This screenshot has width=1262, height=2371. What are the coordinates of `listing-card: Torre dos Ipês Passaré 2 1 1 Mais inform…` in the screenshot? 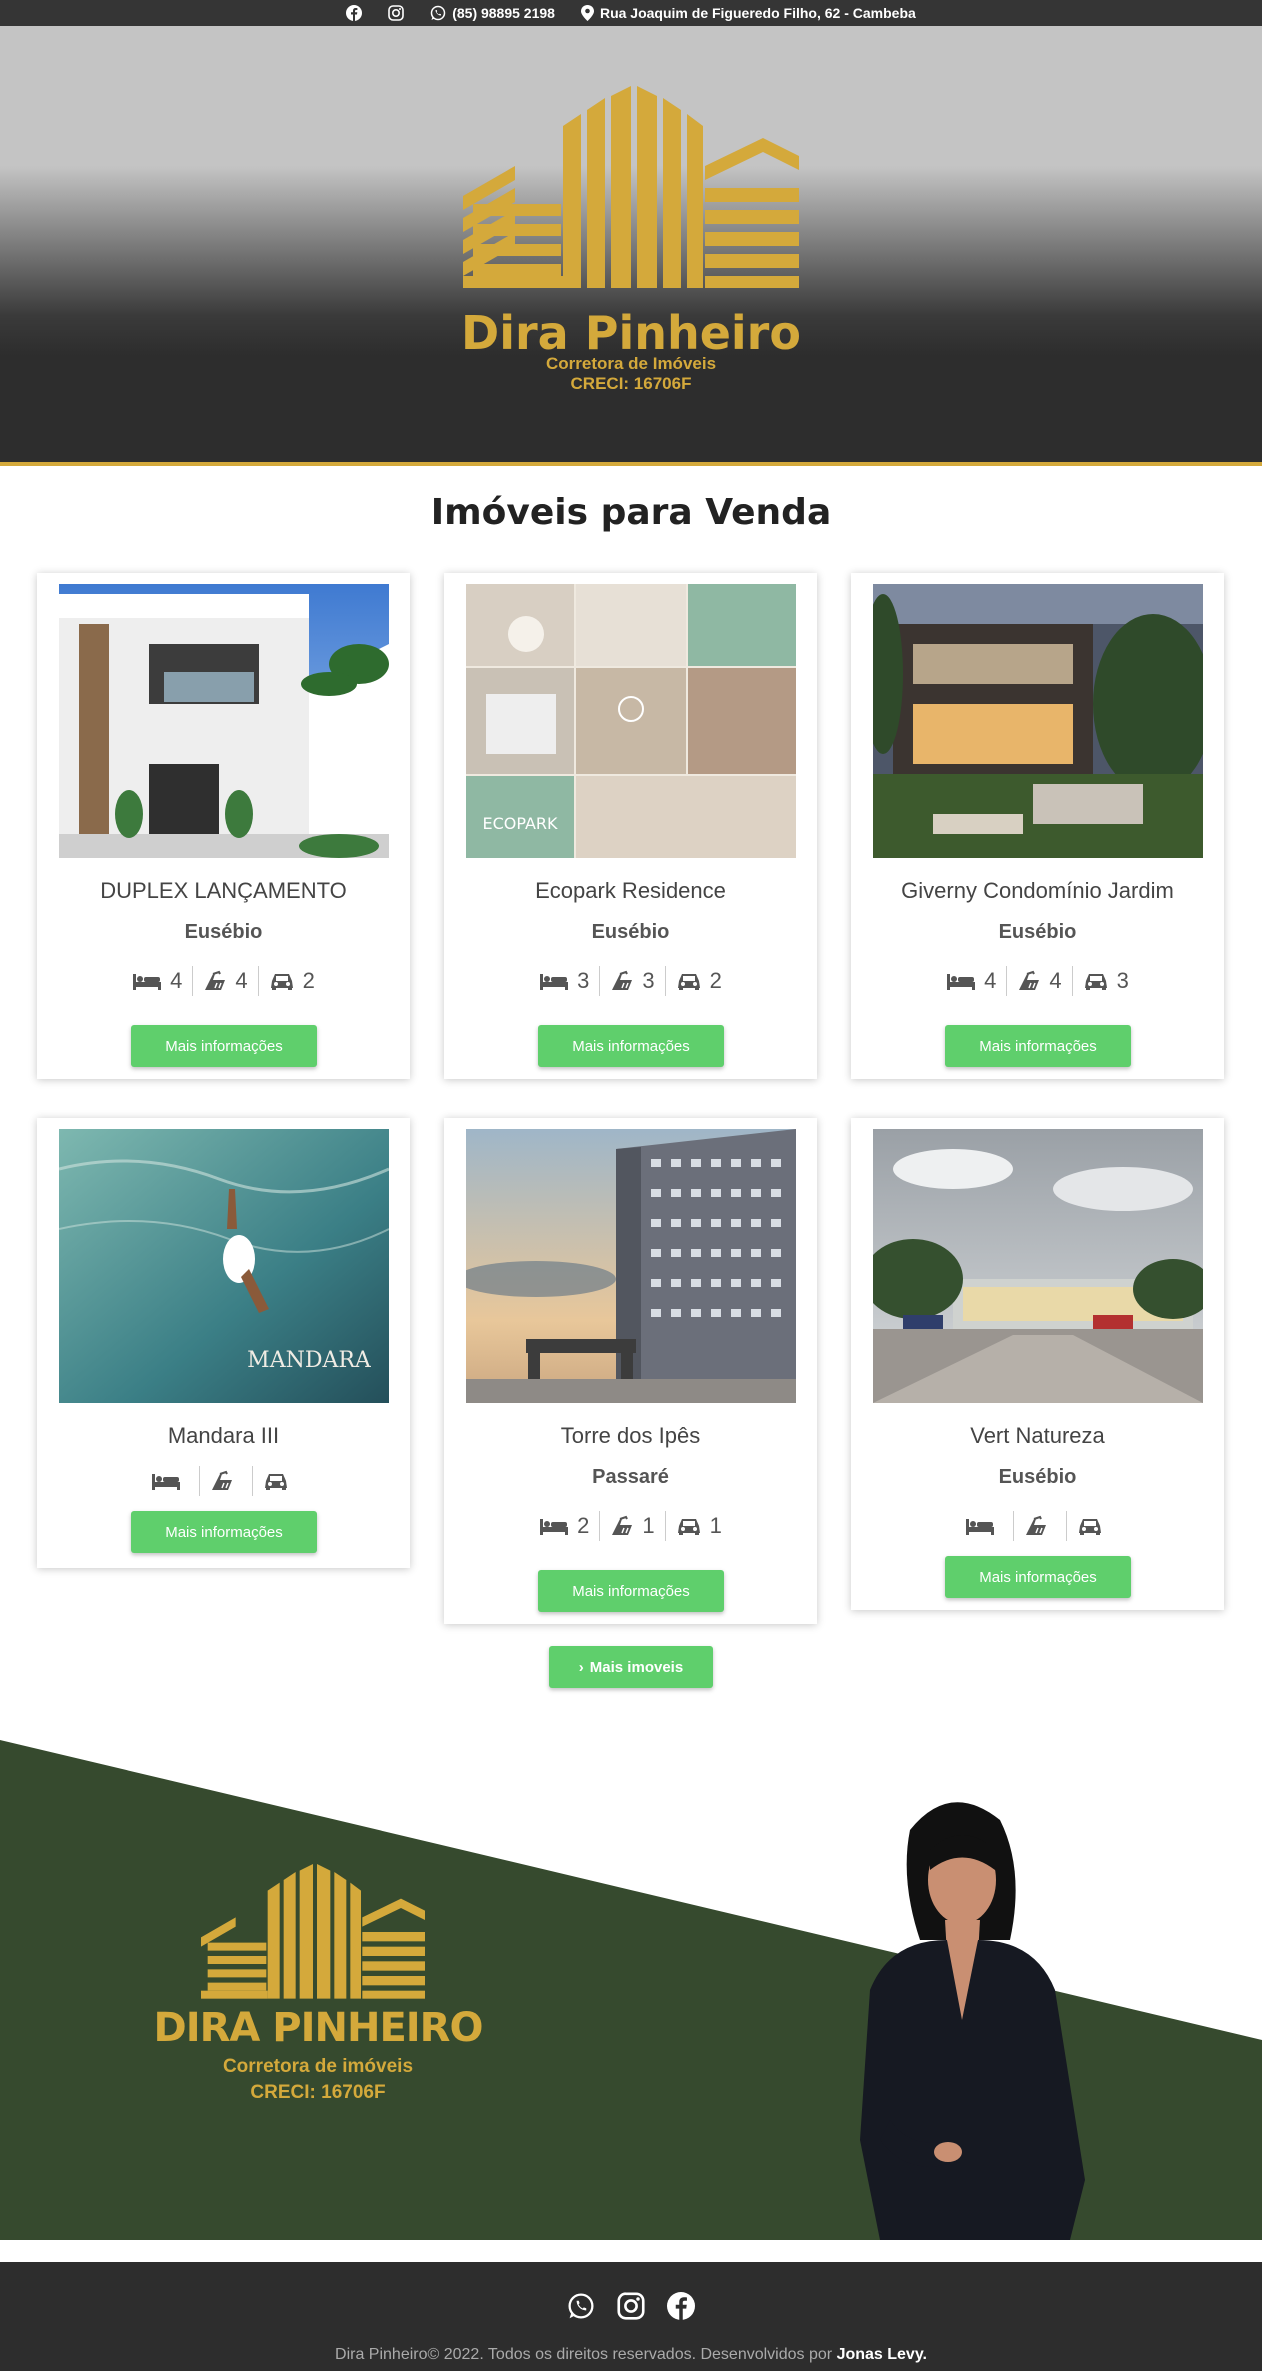 It's located at (630, 1371).